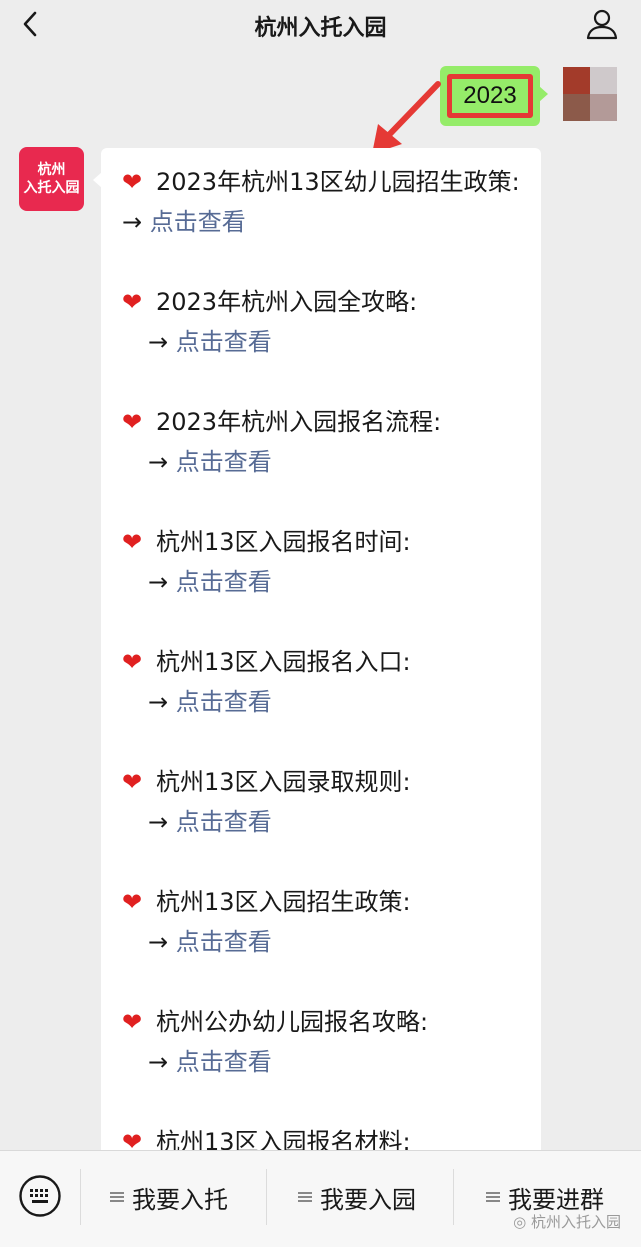 Image resolution: width=641 pixels, height=1247 pixels. I want to click on reply-item: ❤ 杭州13区入园报名材料:, so click(327, 1136).